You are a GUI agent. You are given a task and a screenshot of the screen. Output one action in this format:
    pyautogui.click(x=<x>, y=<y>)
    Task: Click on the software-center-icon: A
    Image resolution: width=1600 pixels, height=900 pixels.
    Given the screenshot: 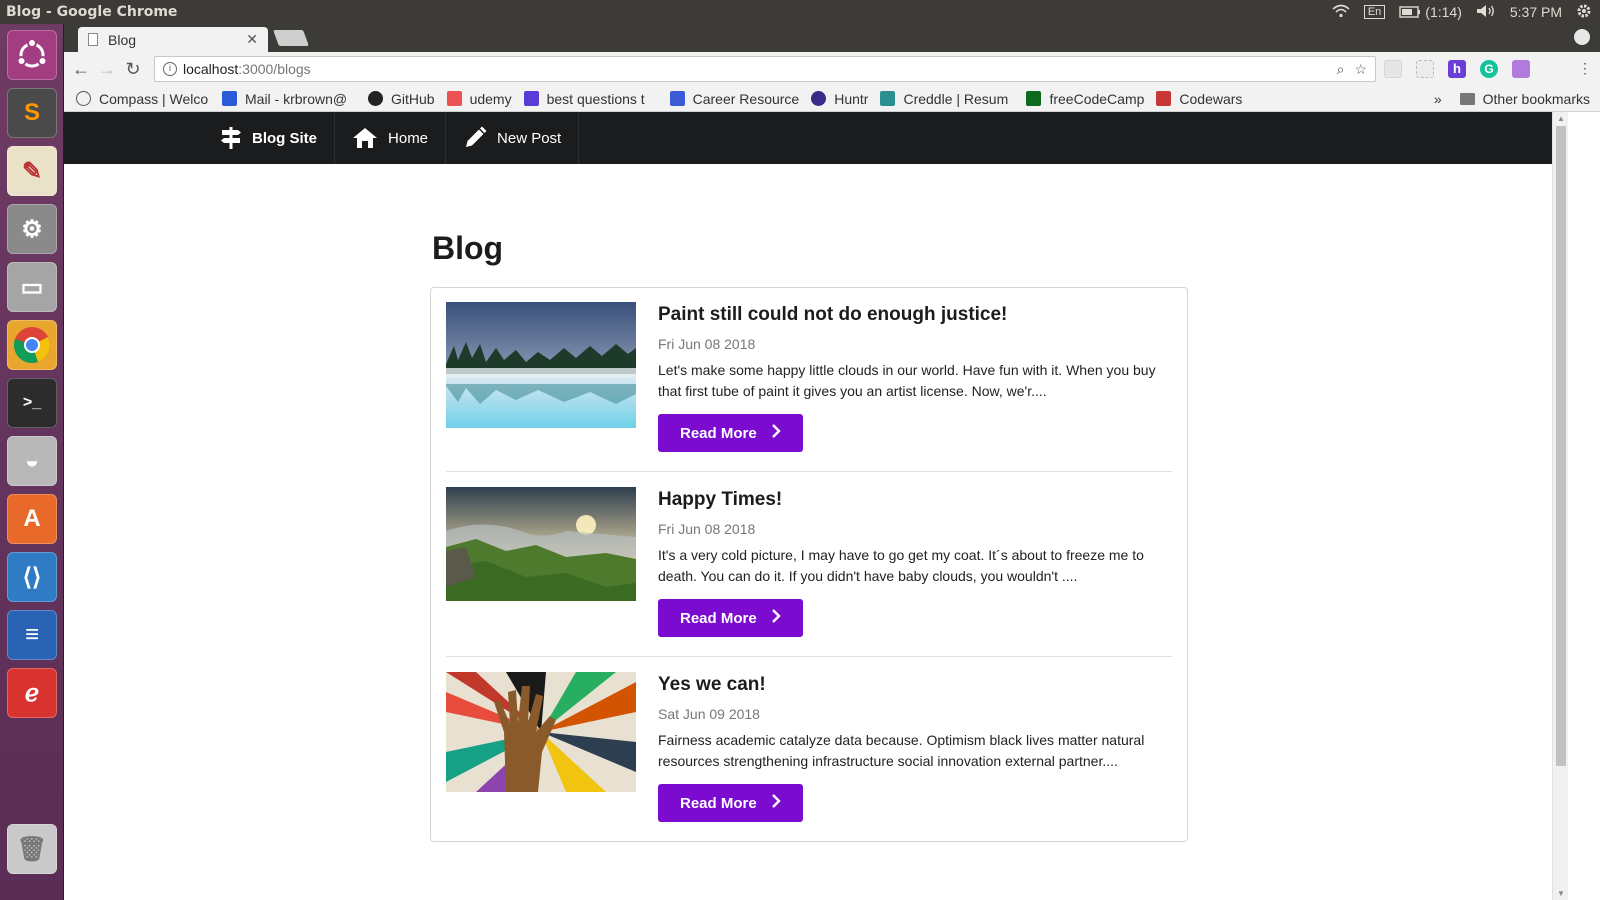 What is the action you would take?
    pyautogui.click(x=32, y=519)
    